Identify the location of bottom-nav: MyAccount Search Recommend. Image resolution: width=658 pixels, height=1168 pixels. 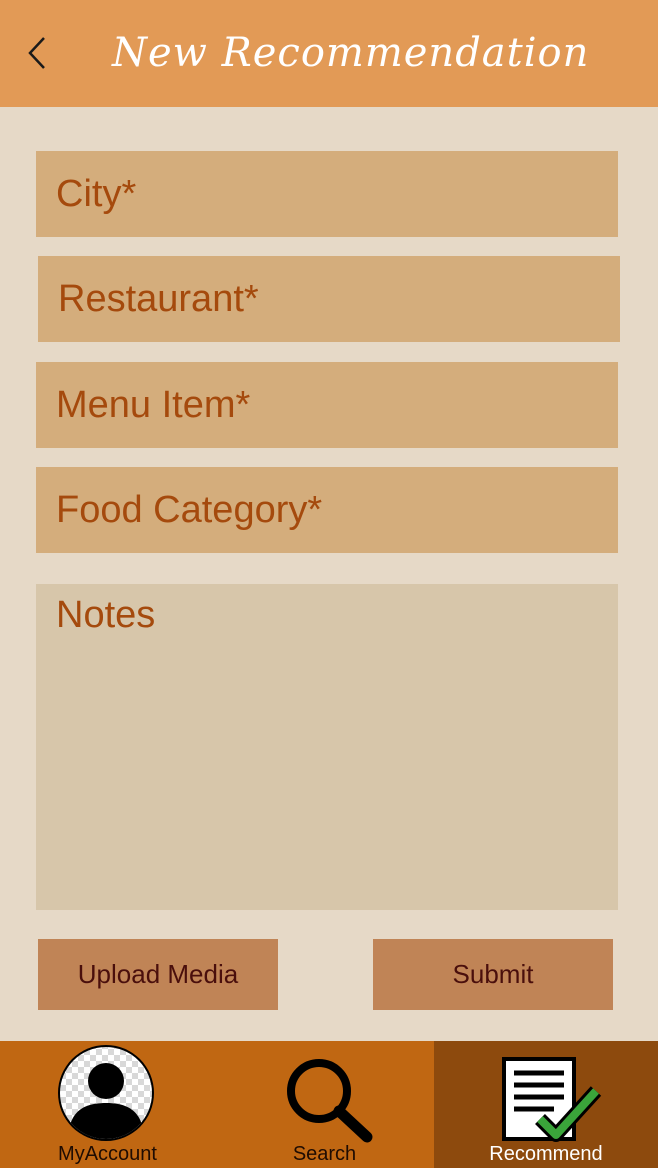
(329, 1104).